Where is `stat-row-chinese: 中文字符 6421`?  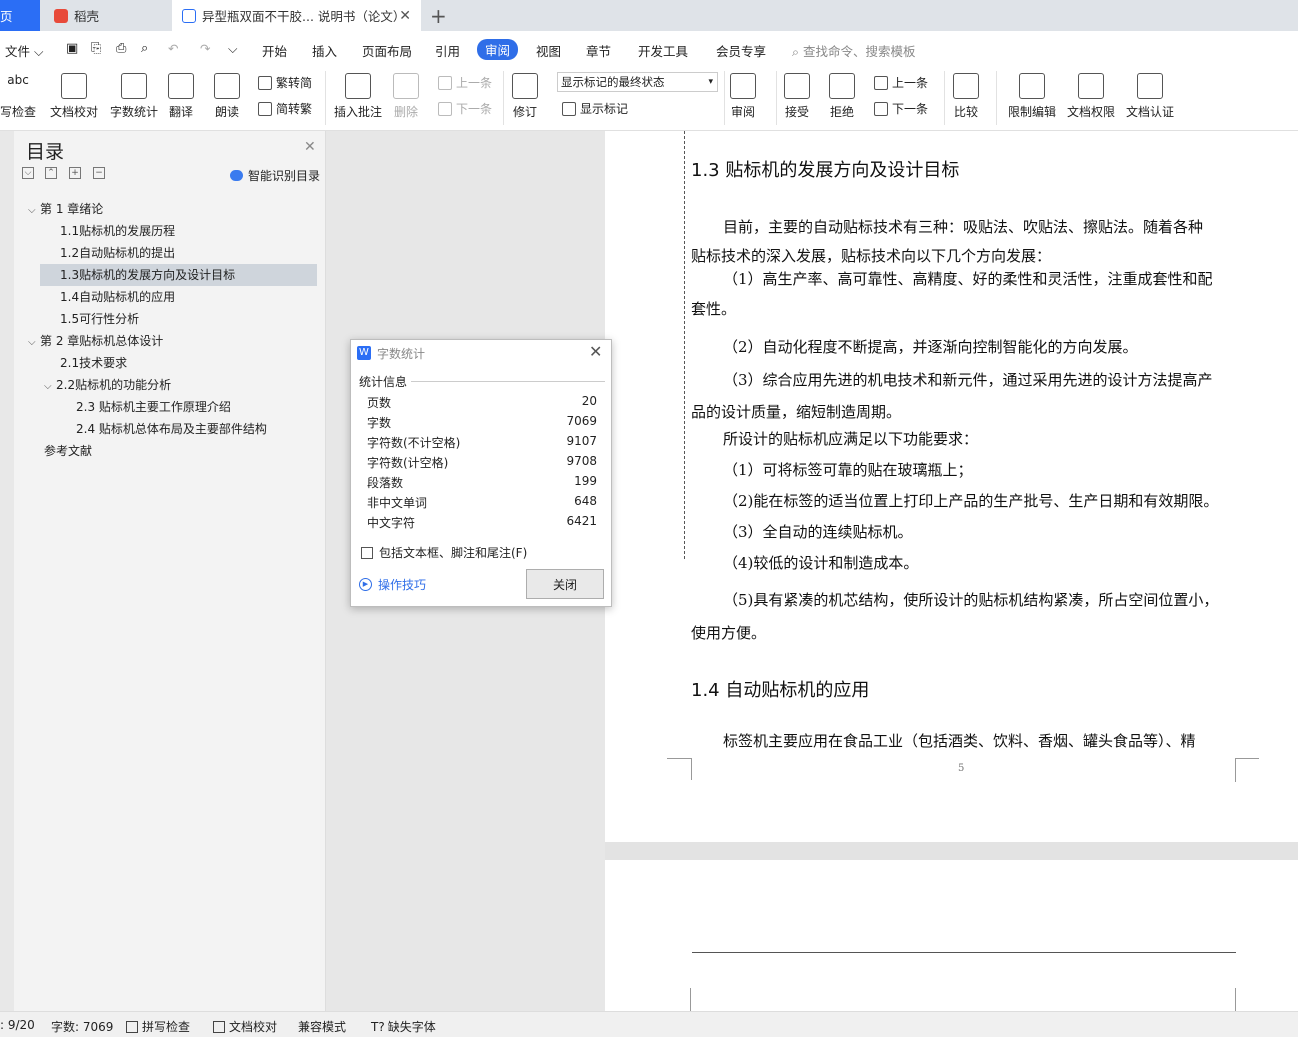 stat-row-chinese: 中文字符 6421 is located at coordinates (482, 524).